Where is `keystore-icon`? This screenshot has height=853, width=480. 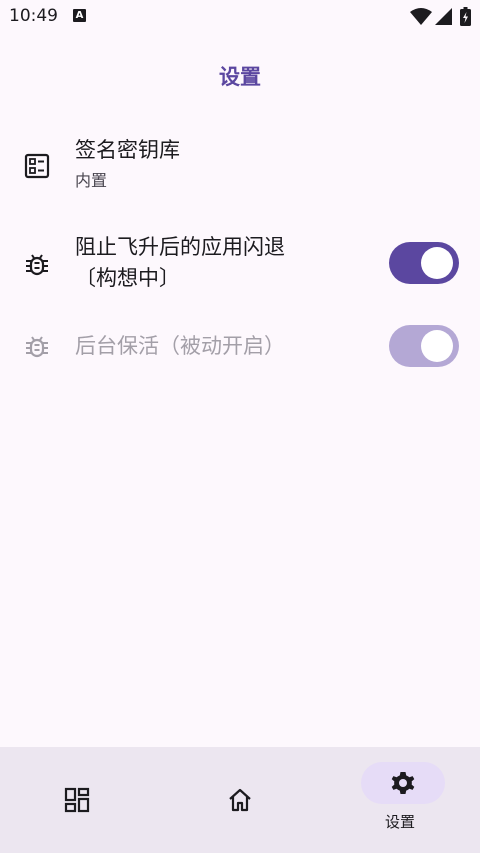 keystore-icon is located at coordinates (37, 166).